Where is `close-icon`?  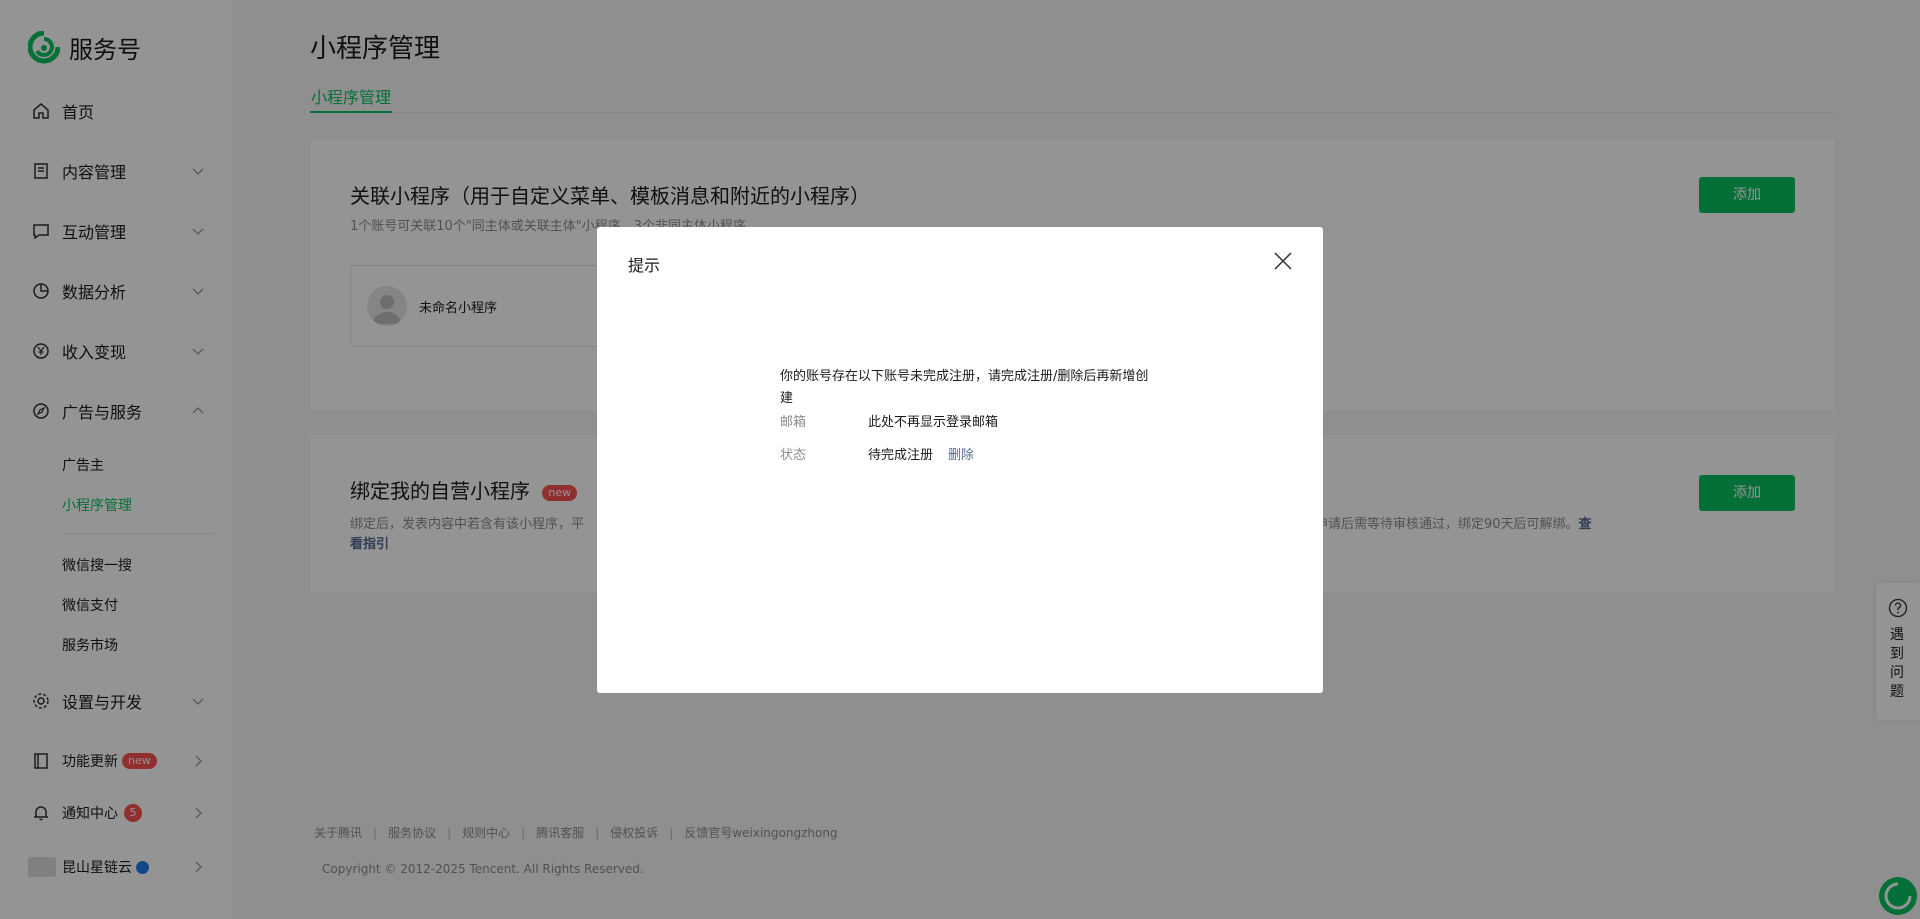 close-icon is located at coordinates (1283, 261).